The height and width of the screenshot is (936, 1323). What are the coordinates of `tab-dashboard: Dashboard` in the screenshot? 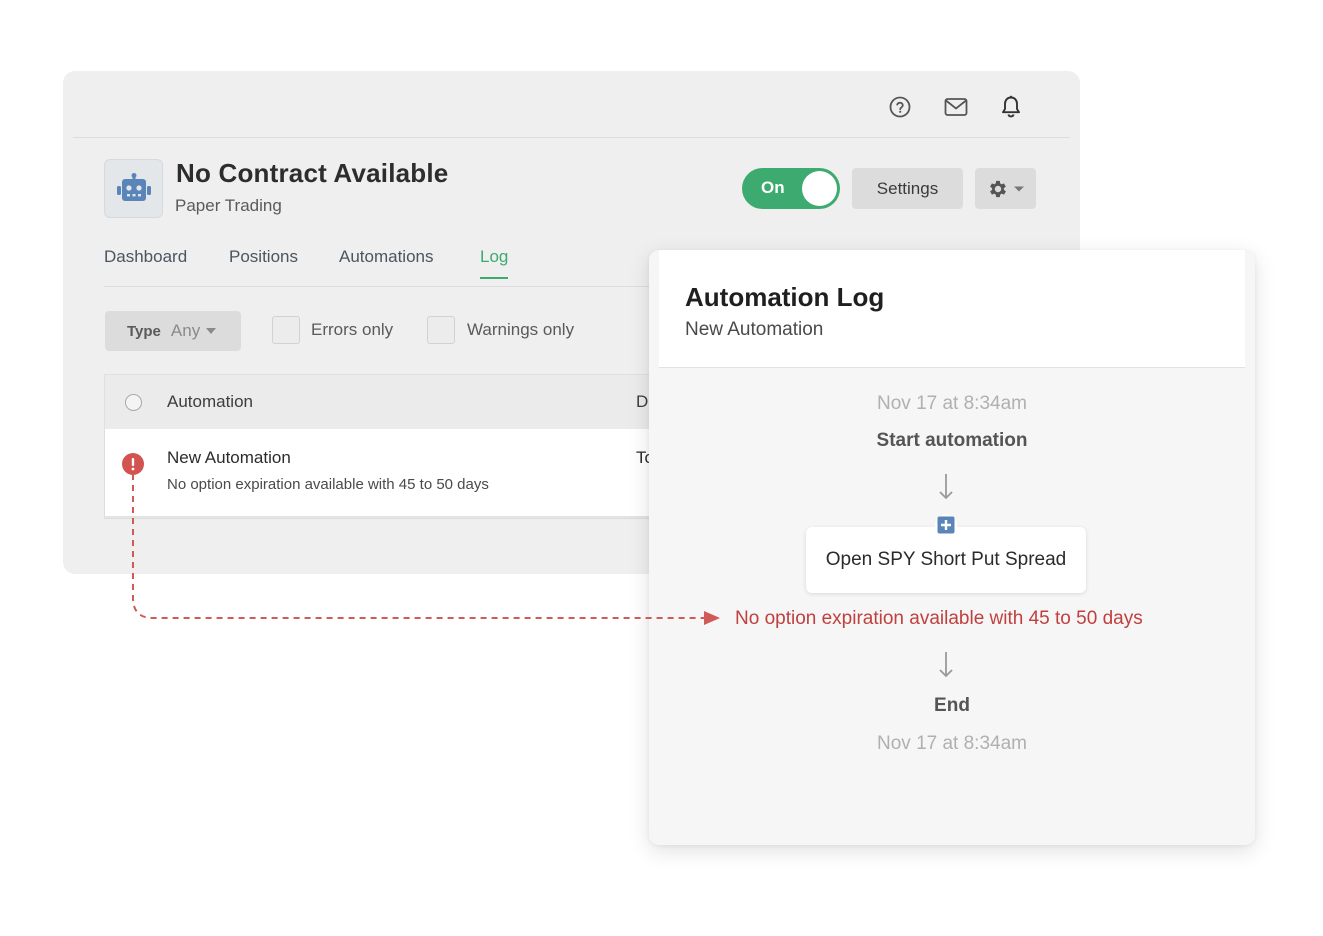 It's located at (145, 262).